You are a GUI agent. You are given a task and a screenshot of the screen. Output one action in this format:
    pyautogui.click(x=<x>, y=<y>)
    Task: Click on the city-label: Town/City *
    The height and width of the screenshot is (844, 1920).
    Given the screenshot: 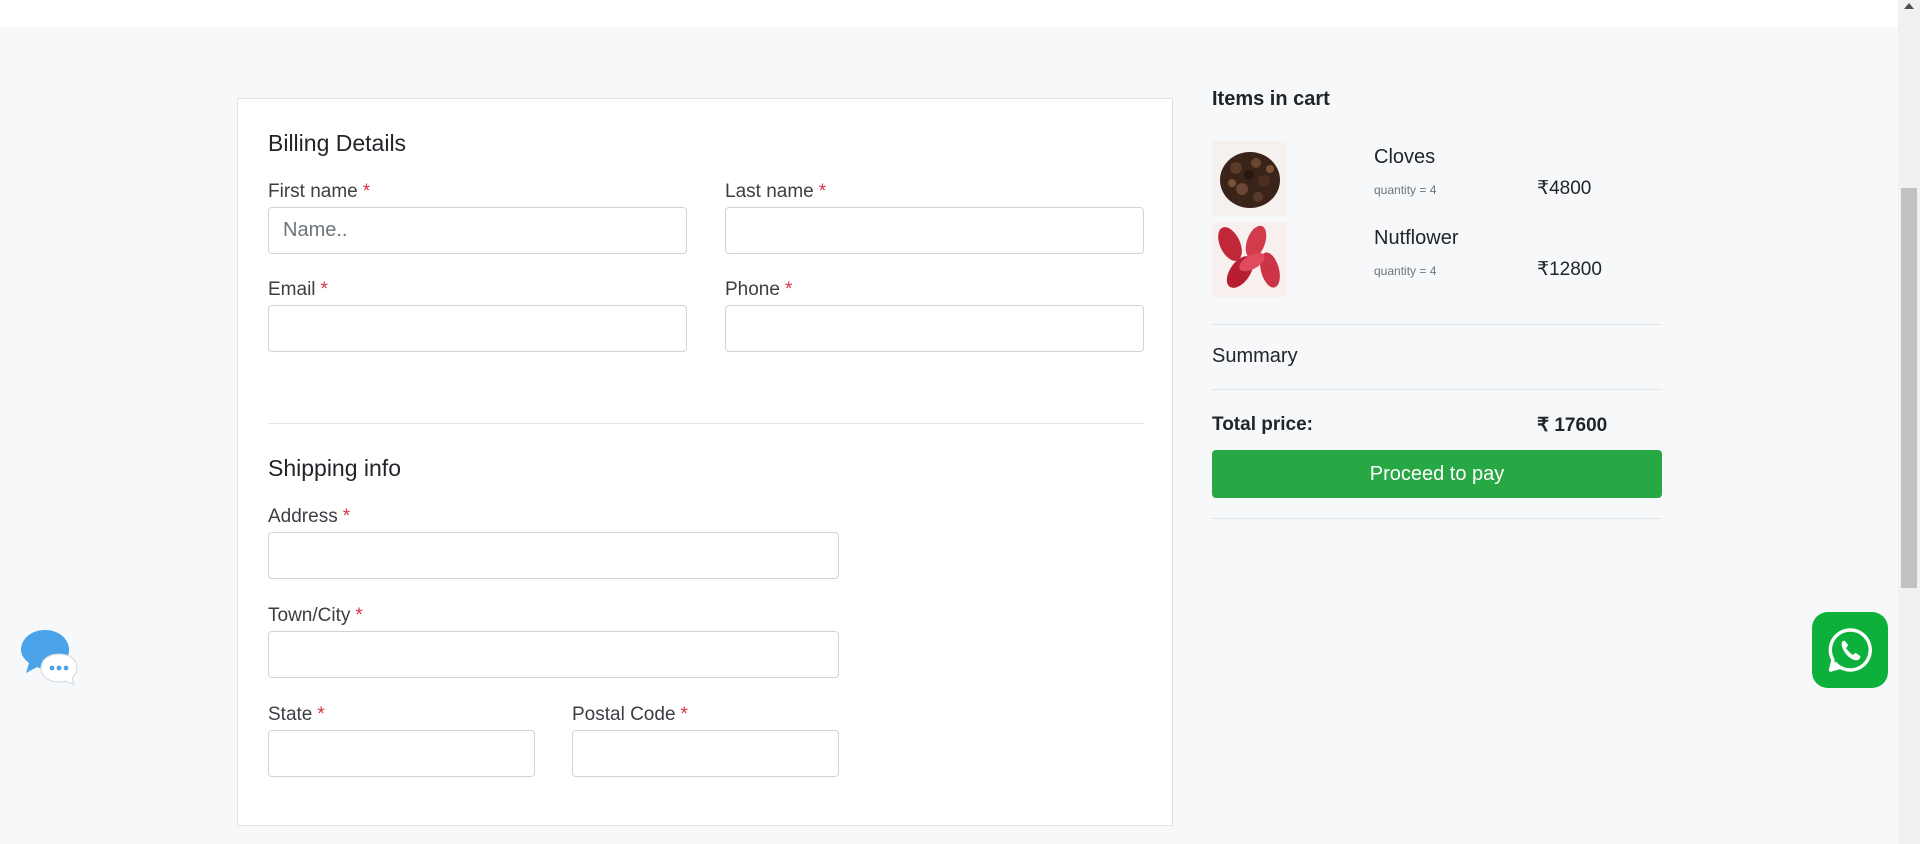 What is the action you would take?
    pyautogui.click(x=315, y=615)
    